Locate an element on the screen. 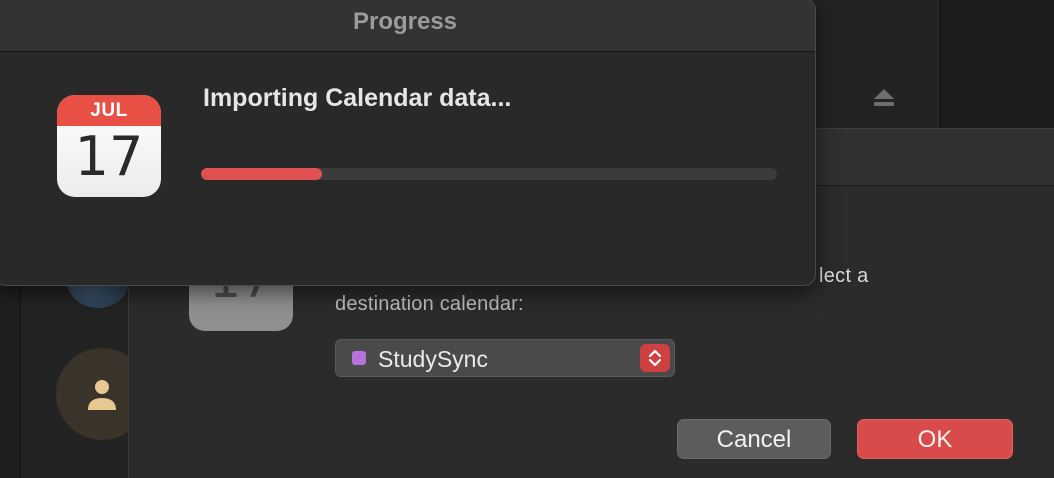 This screenshot has height=478, width=1054. progress-bar is located at coordinates (489, 174).